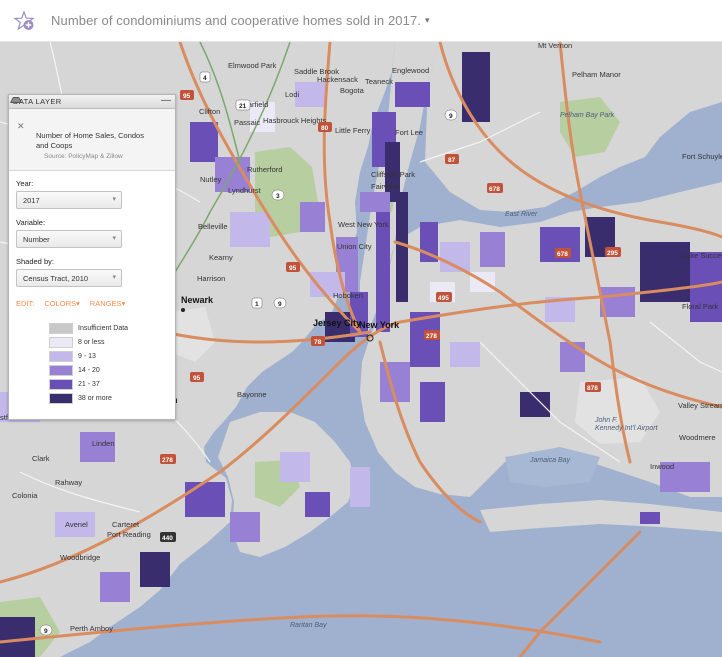  I want to click on svg-text: Carteret, so click(126, 524).